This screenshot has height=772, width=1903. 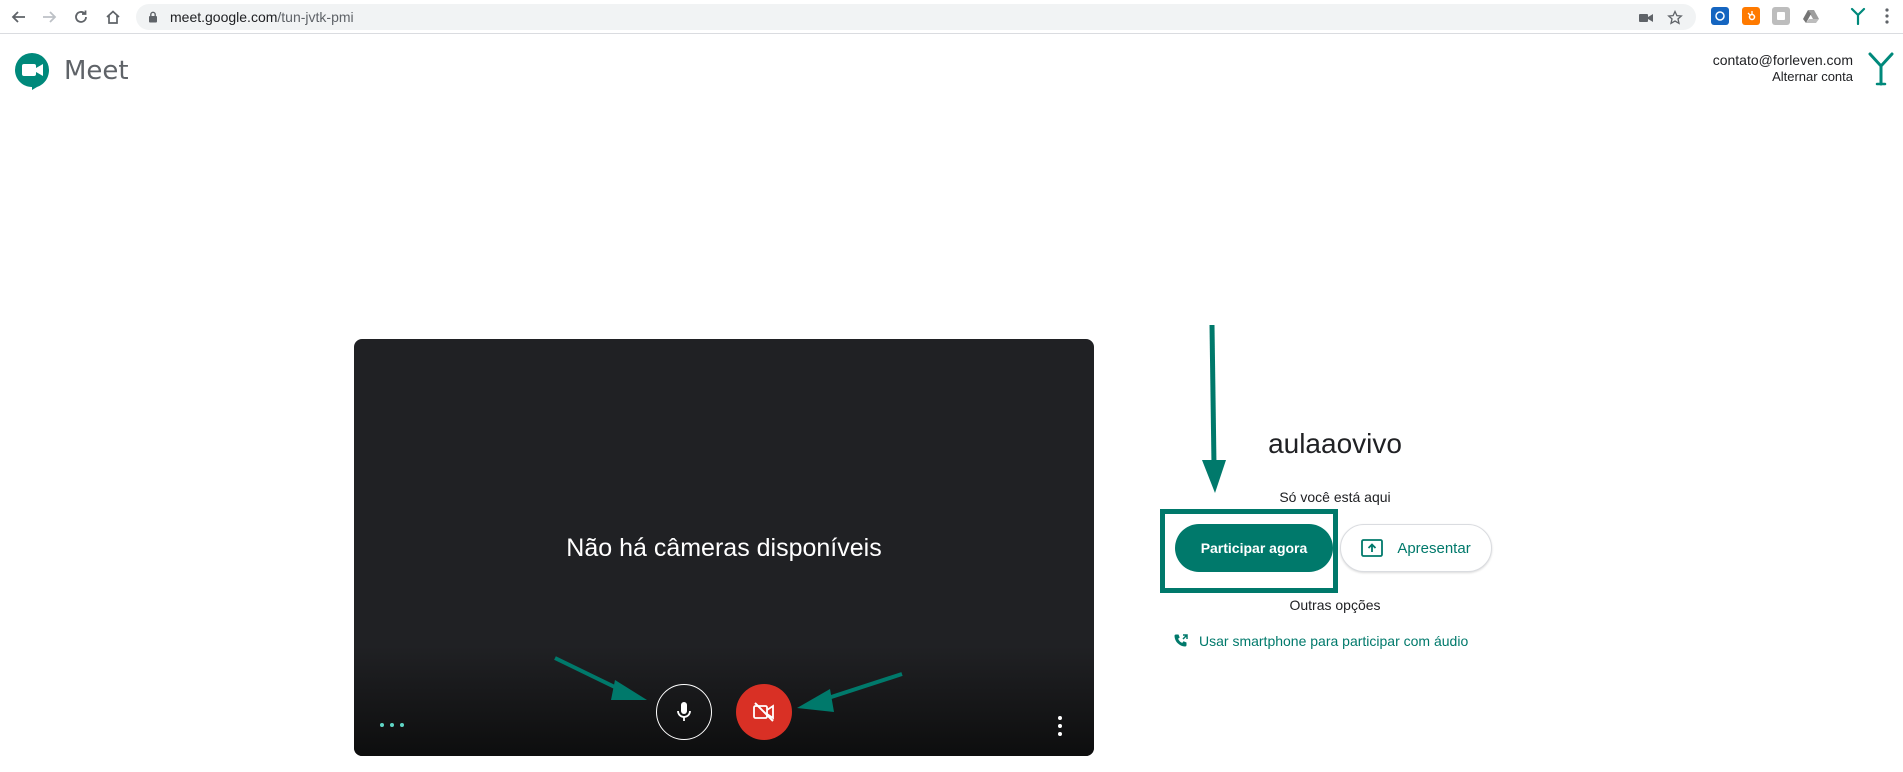 What do you see at coordinates (1214, 408) in the screenshot?
I see `arrow-down-to-join` at bounding box center [1214, 408].